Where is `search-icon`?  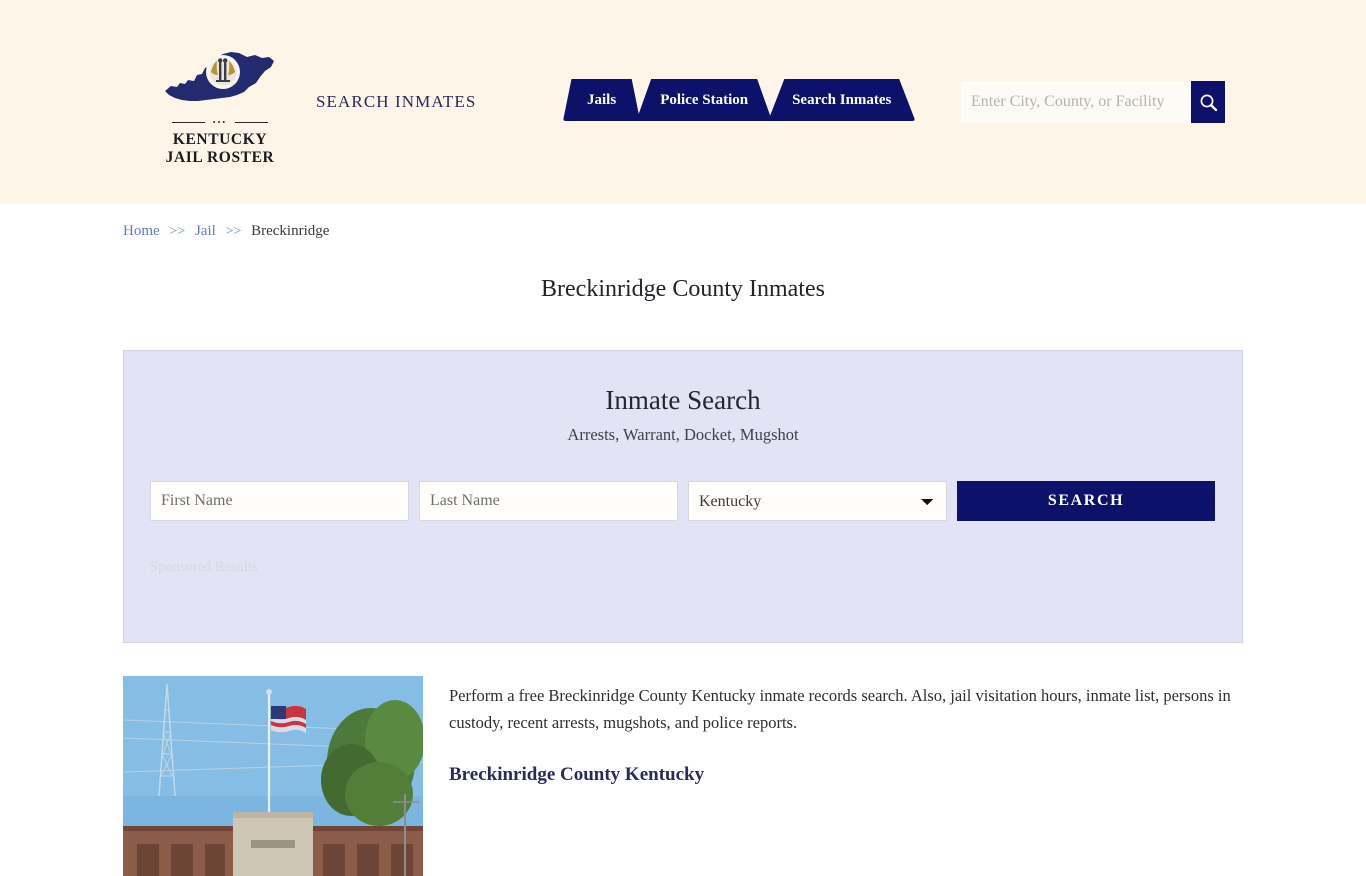
search-icon is located at coordinates (1208, 102).